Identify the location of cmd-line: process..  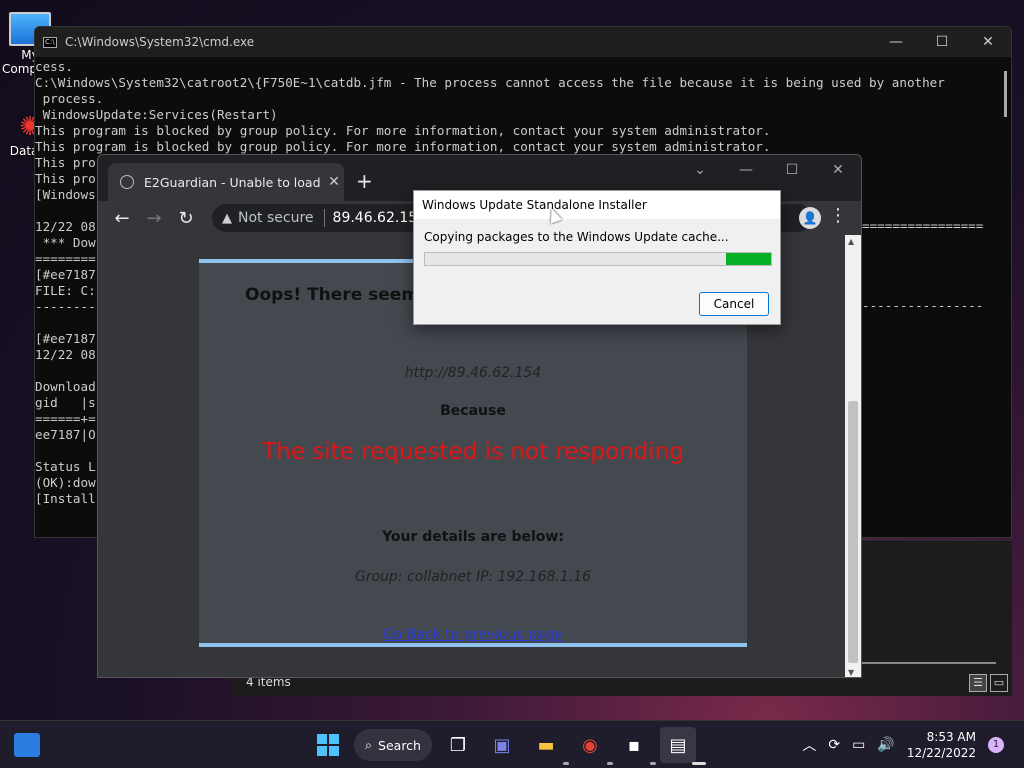
(69, 98).